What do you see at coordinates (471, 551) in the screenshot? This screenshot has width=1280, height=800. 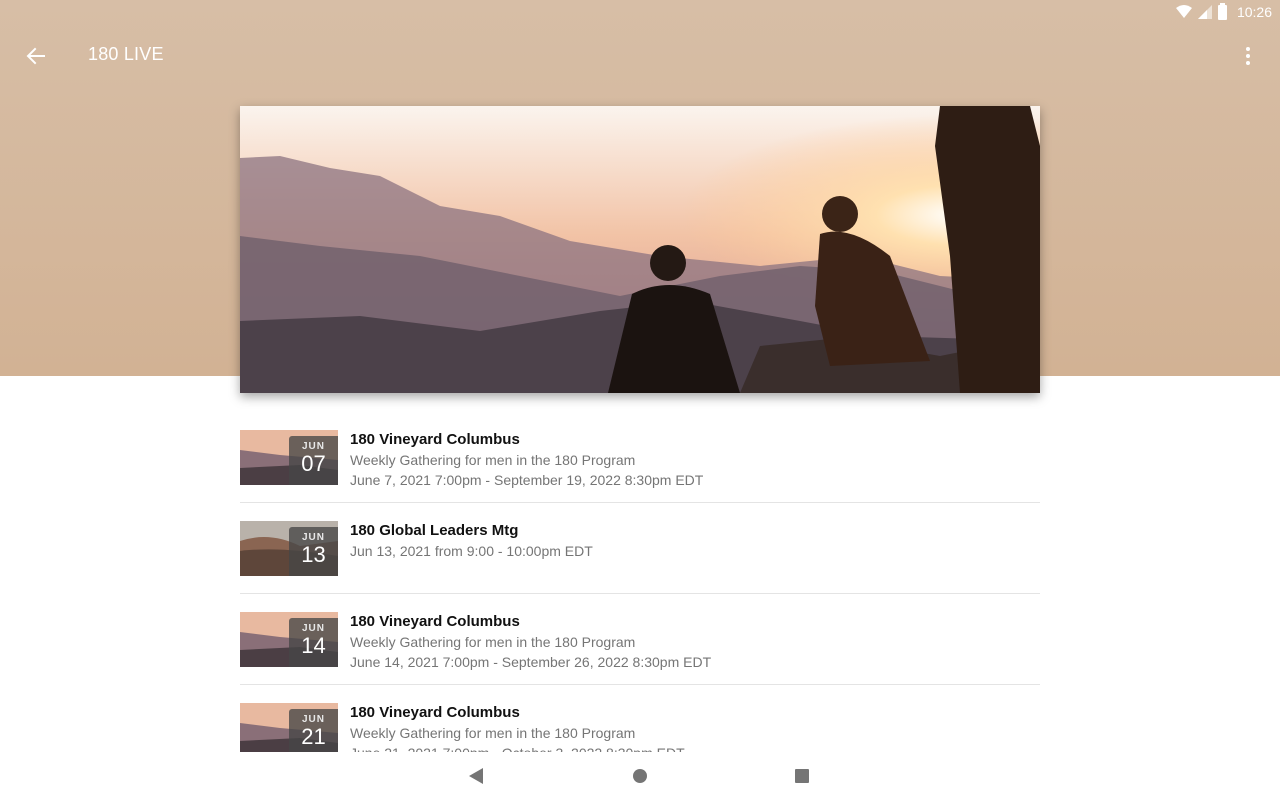 I see `event-datetime: Jun 13, 2021 from 9:00 - 10:00pm EDT` at bounding box center [471, 551].